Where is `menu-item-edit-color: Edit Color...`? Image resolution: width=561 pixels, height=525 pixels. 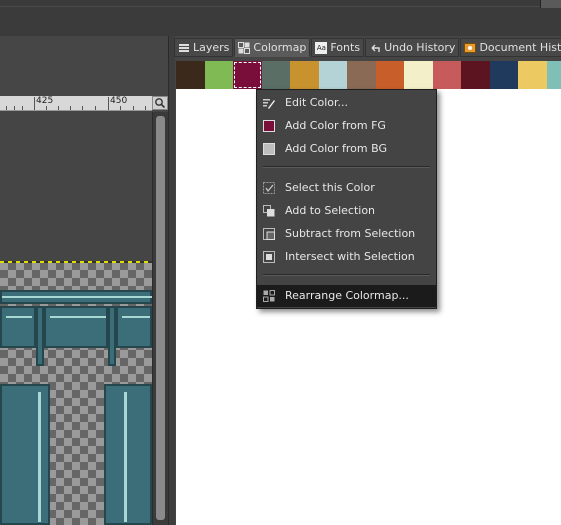
menu-item-edit-color: Edit Color... is located at coordinates (346, 103).